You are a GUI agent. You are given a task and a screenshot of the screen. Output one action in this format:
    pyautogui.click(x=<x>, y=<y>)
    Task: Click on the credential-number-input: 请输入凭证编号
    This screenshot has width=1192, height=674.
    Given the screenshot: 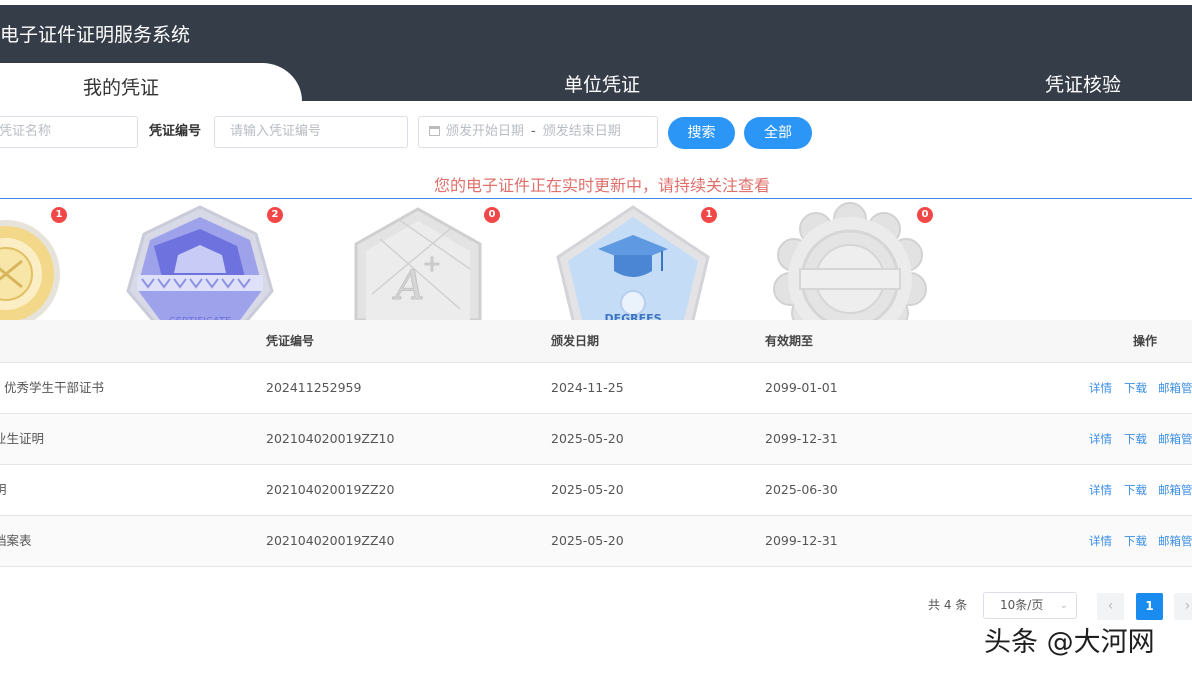 What is the action you would take?
    pyautogui.click(x=311, y=132)
    